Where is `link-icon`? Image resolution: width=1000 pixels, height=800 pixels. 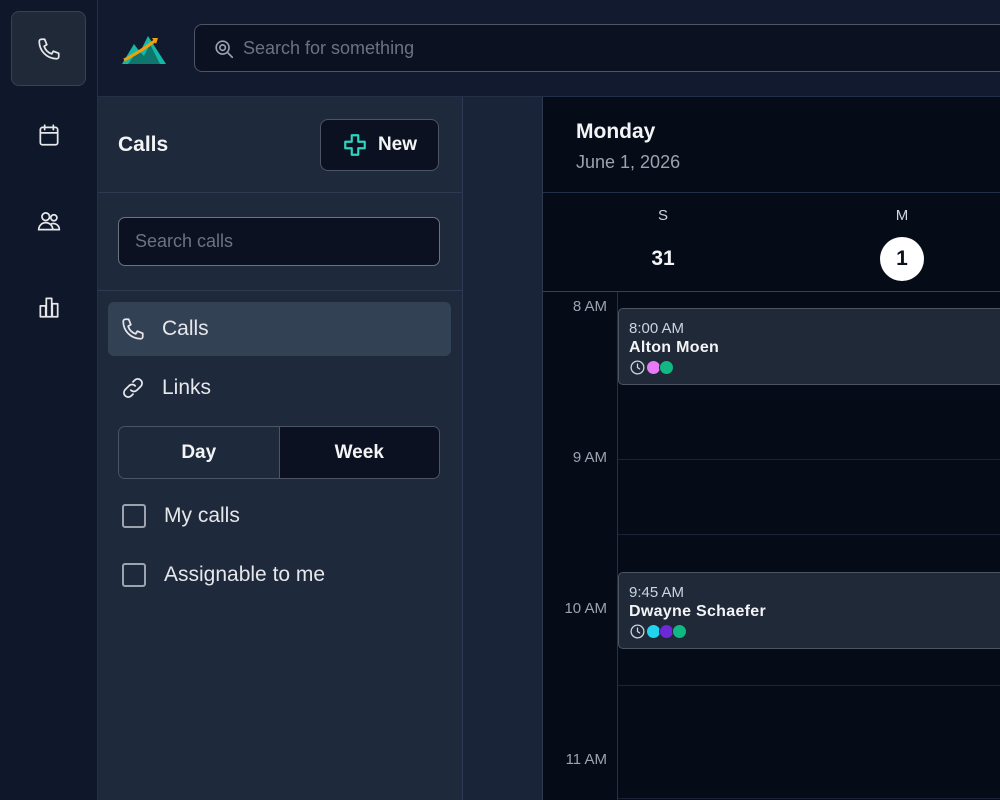
link-icon is located at coordinates (133, 388).